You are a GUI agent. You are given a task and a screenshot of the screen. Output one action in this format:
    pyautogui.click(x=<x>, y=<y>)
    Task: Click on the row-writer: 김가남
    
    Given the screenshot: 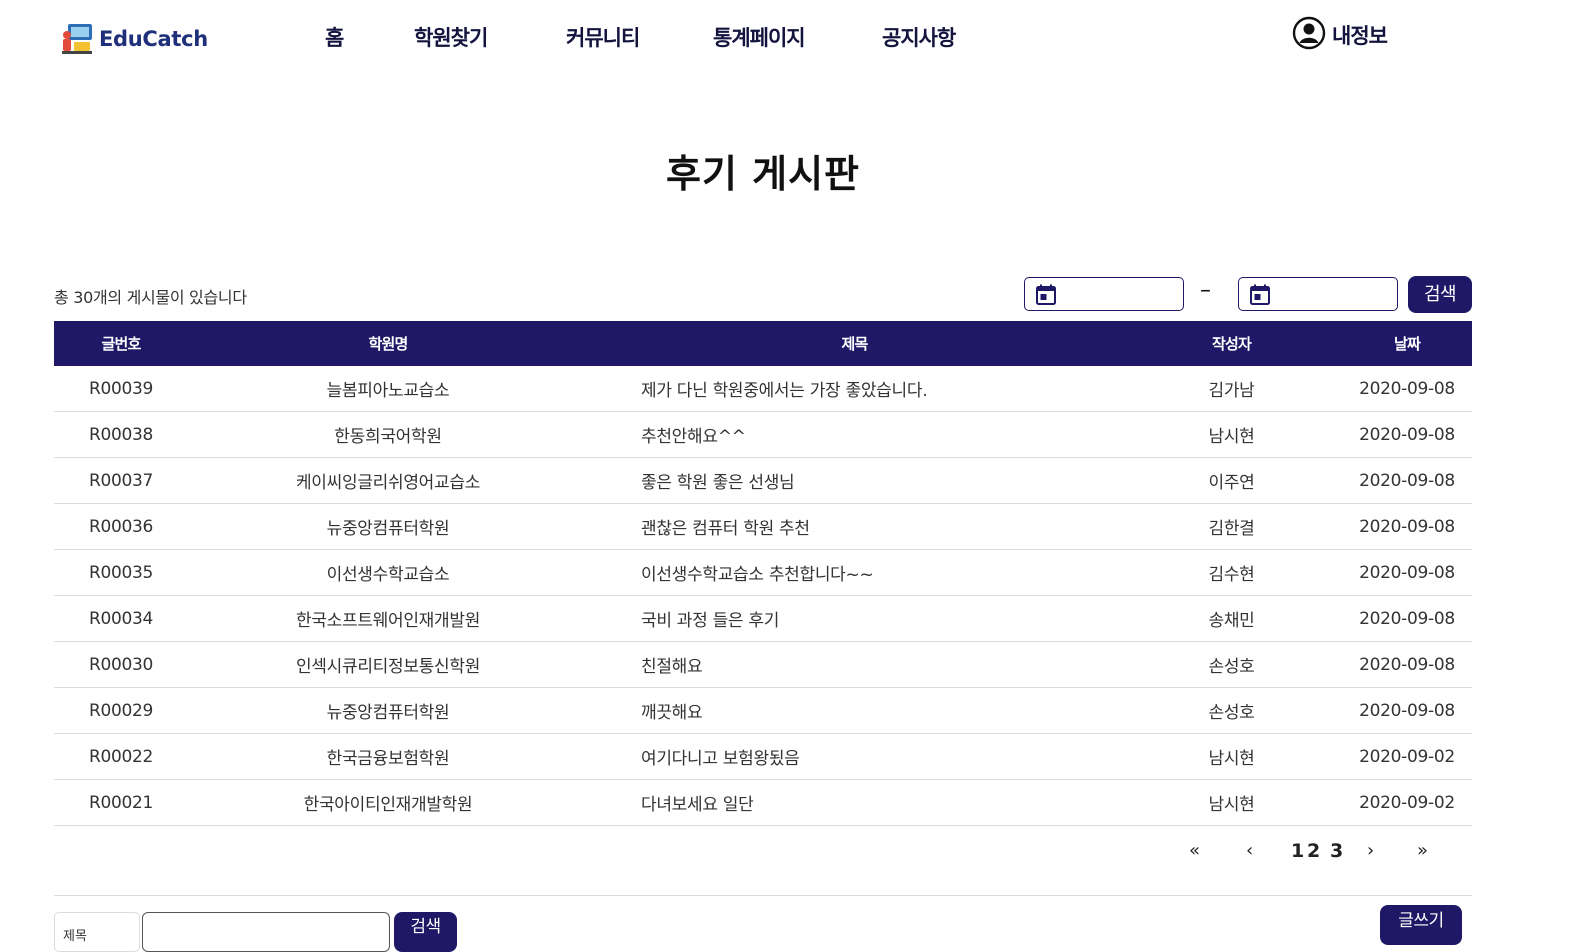 What is the action you would take?
    pyautogui.click(x=1231, y=389)
    